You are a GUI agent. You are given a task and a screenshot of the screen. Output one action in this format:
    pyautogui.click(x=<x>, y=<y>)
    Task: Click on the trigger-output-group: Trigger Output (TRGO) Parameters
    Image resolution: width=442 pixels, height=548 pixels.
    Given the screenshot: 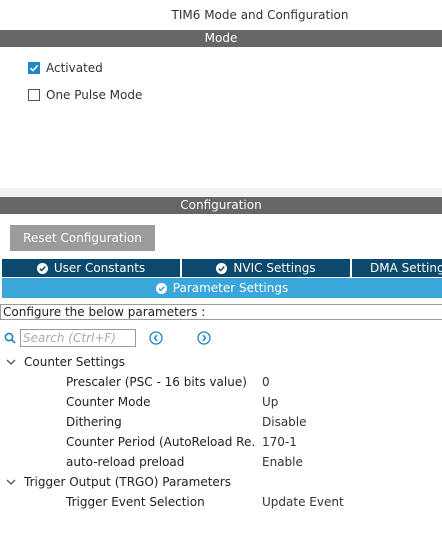 What is the action you would take?
    pyautogui.click(x=118, y=482)
    